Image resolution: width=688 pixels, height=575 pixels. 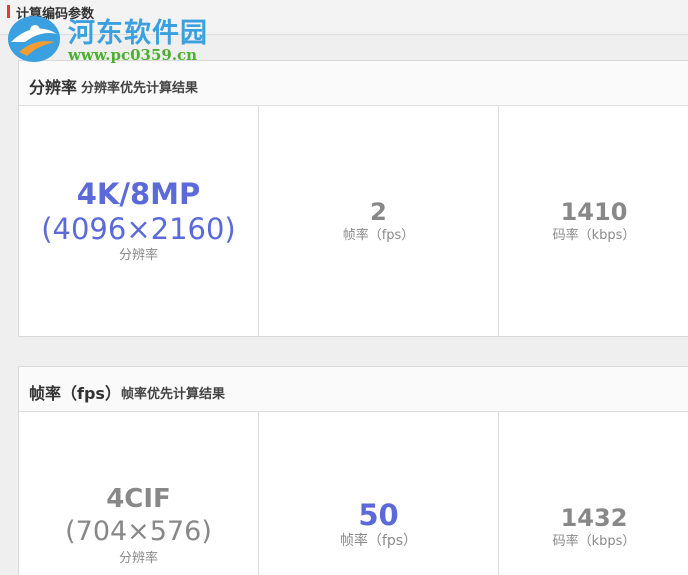 I want to click on bitrate-cell: 1410 码率（kbps）, so click(x=593, y=221).